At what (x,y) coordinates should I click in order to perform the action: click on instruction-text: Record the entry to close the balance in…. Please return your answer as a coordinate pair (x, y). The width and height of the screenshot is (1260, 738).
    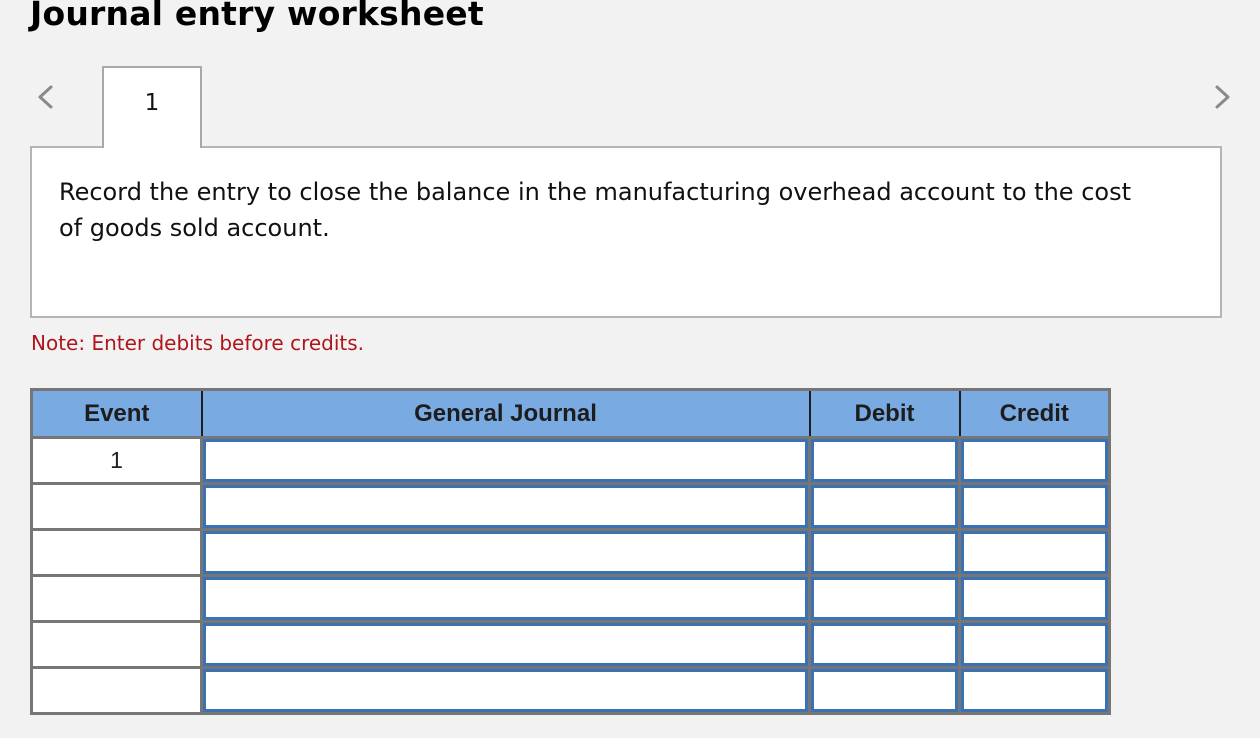
    Looking at the image, I should click on (595, 210).